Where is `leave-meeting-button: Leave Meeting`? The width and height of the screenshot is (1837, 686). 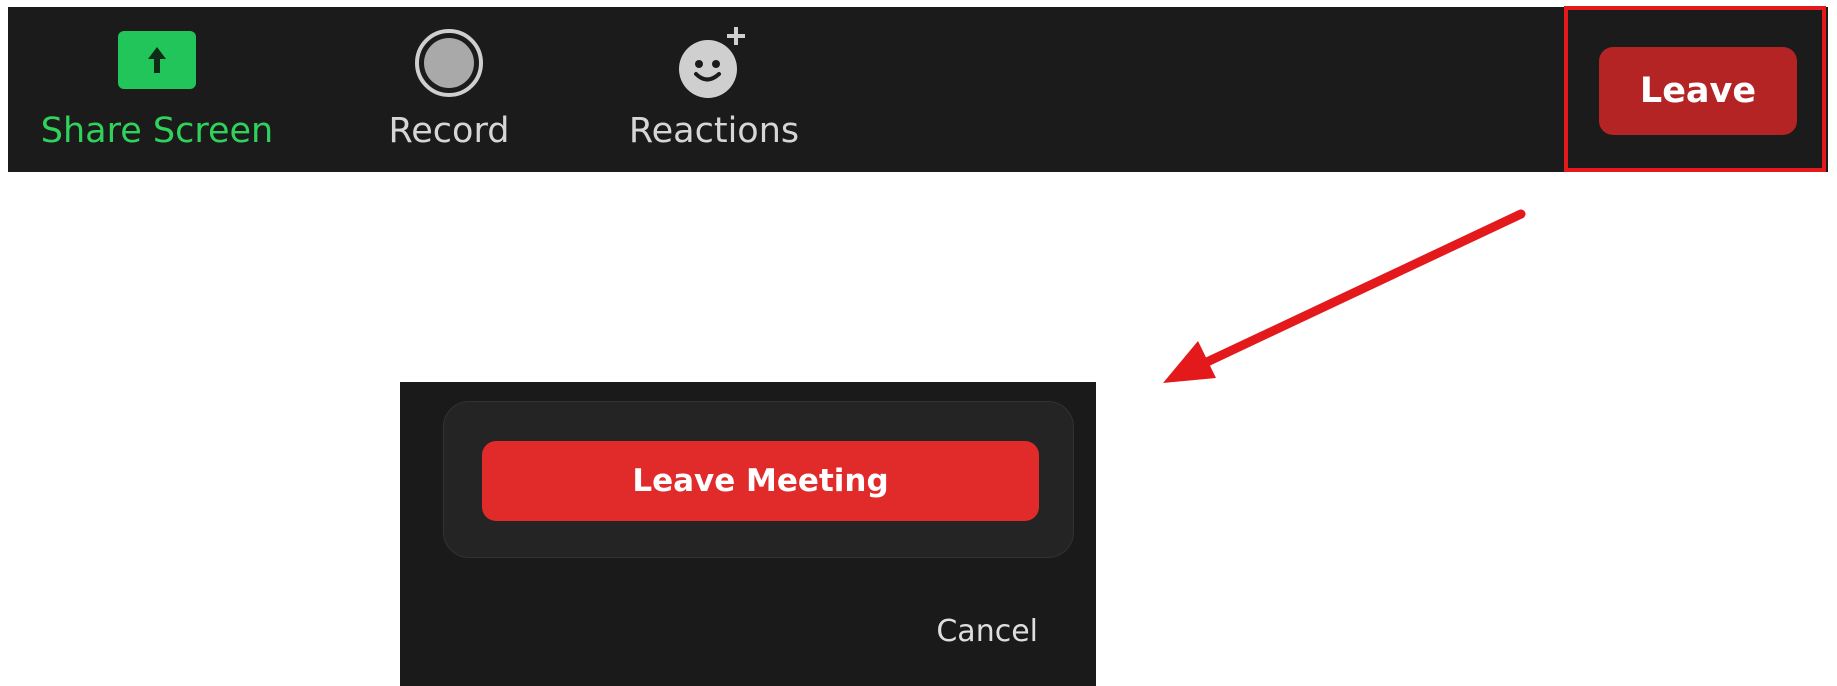
leave-meeting-button: Leave Meeting is located at coordinates (760, 481).